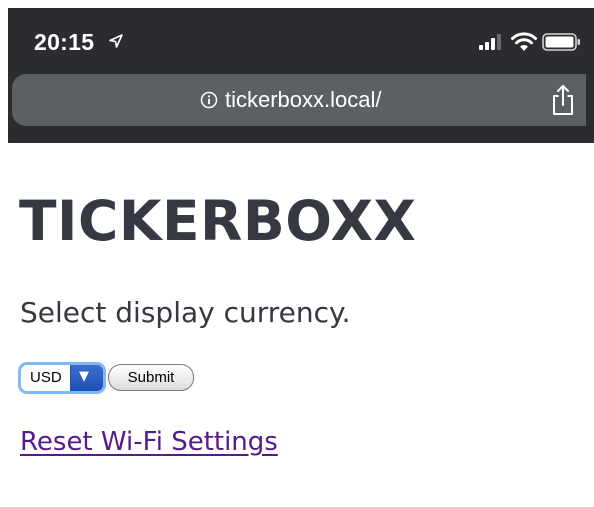 Image resolution: width=594 pixels, height=507 pixels. Describe the element at coordinates (151, 377) in the screenshot. I see `submit-button: Submit` at that location.